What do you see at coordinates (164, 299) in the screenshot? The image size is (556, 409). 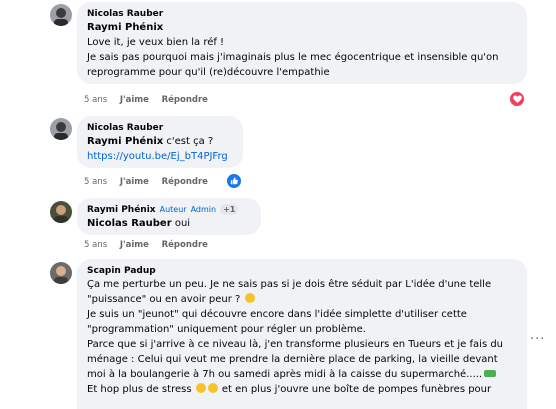 I see `comment-line: "puissance" ou en avoir peur ?` at bounding box center [164, 299].